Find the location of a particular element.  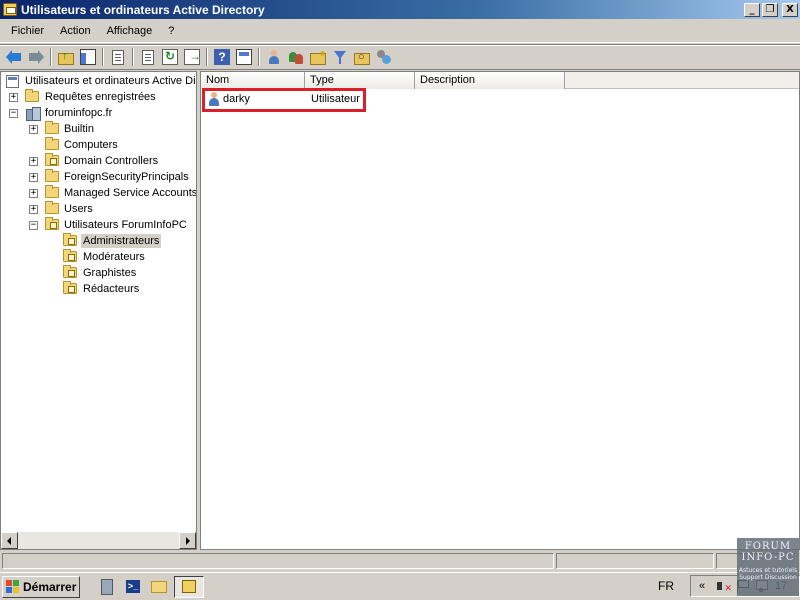

taskbar-item-ad-users is located at coordinates (189, 586).